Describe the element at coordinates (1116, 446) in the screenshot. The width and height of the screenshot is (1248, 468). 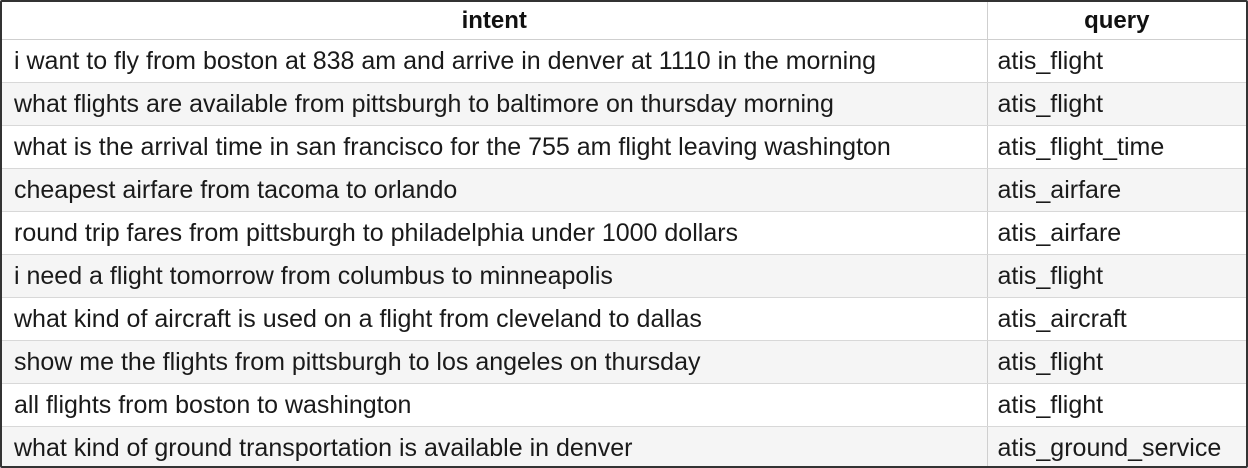
I see `cell-query: atis_ground_service` at that location.